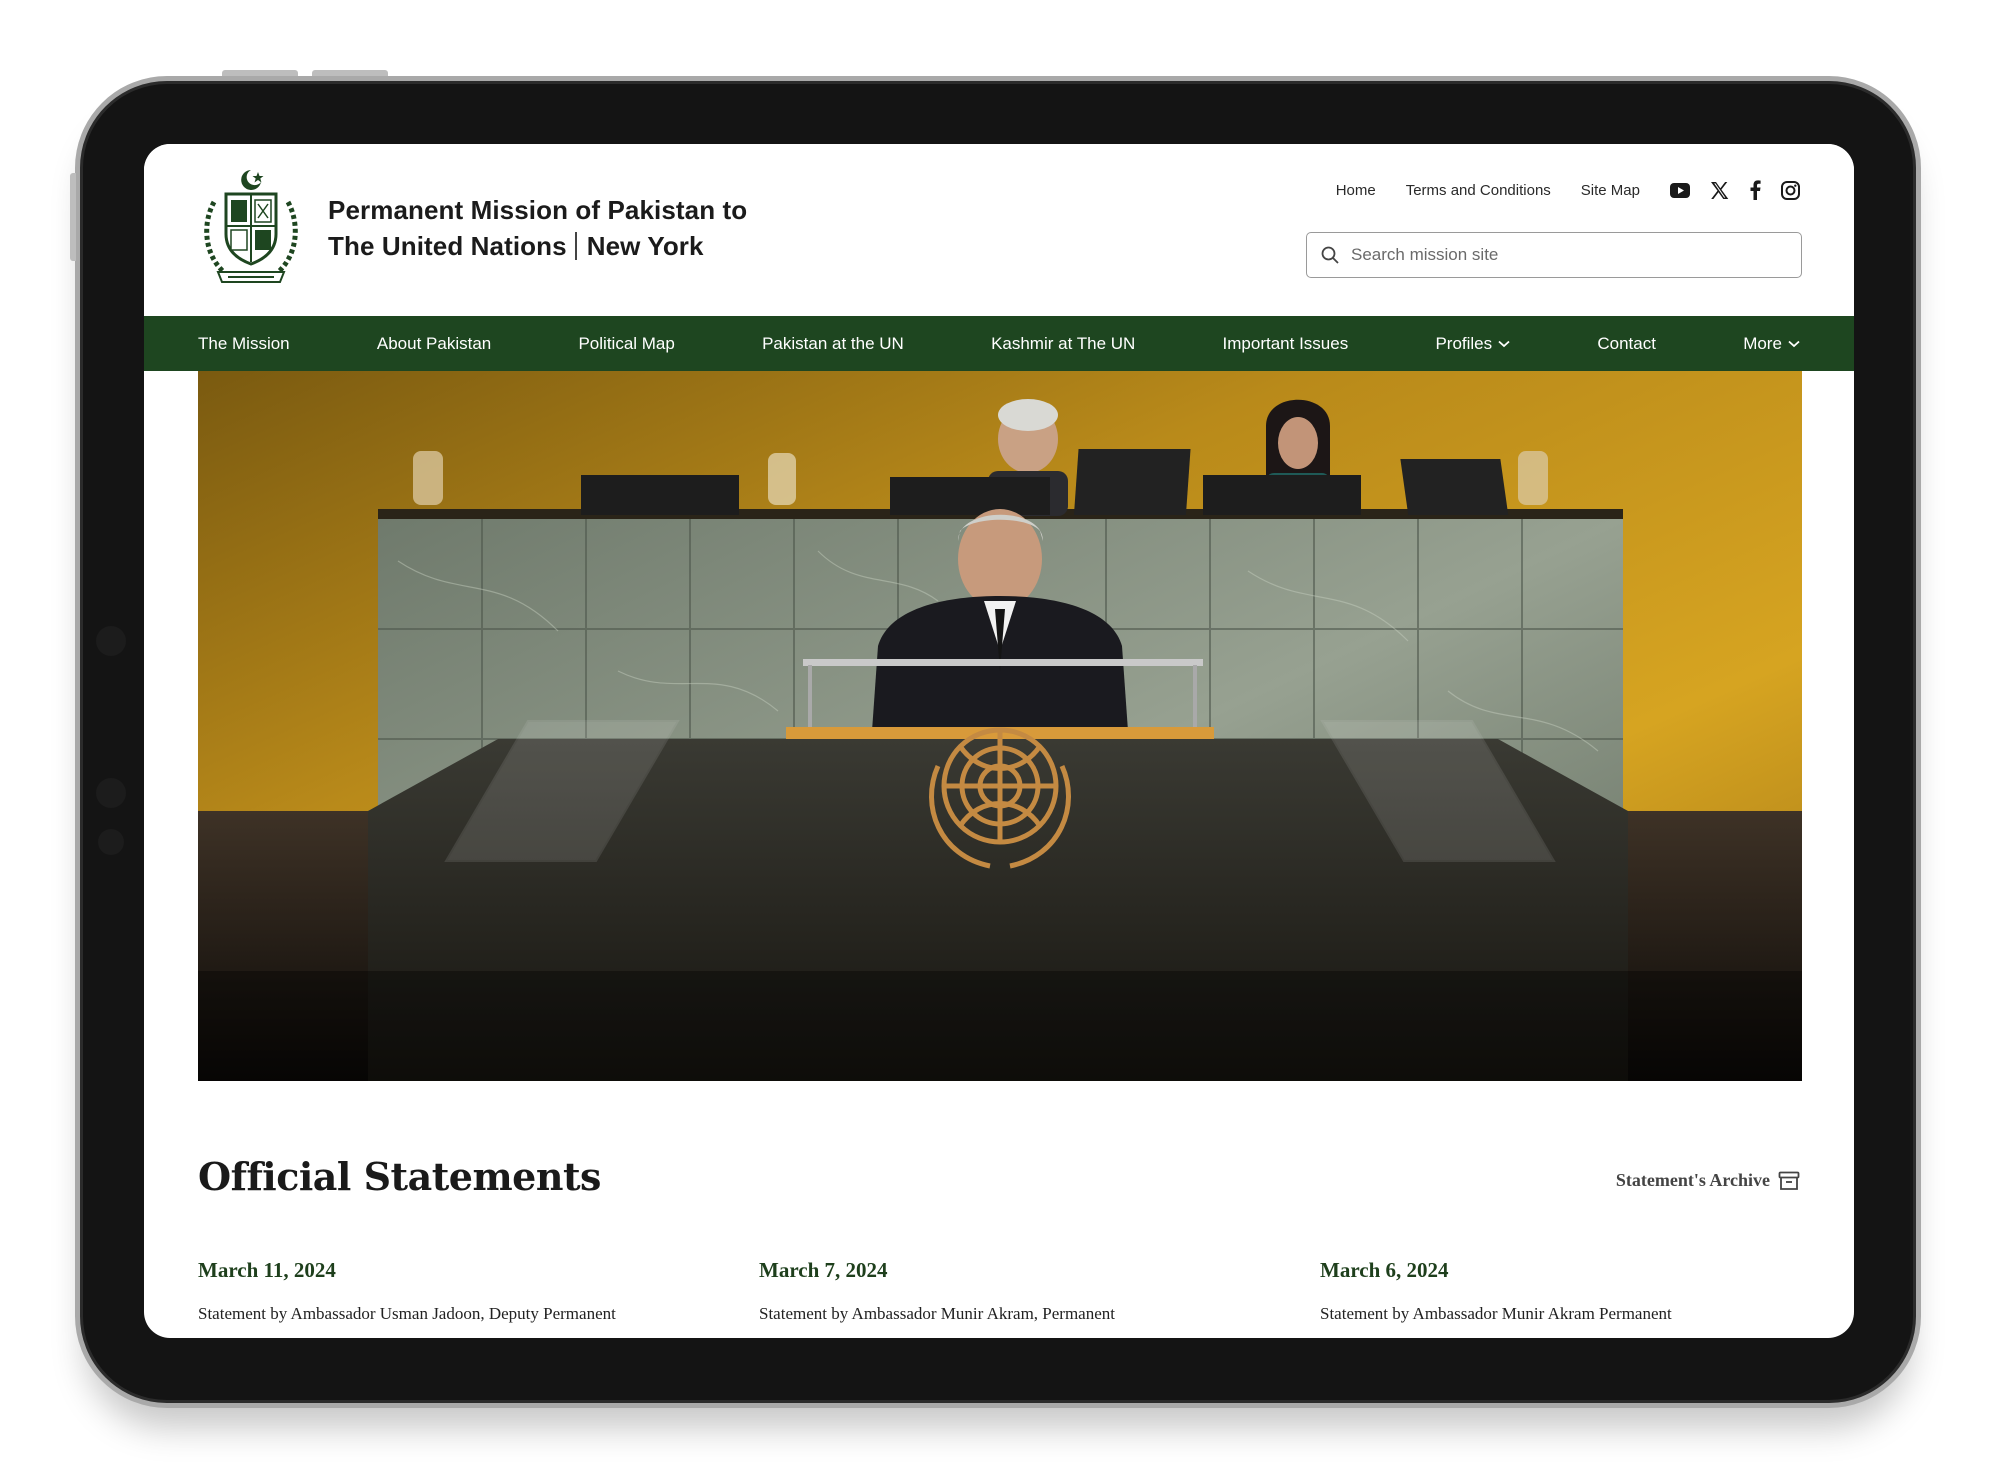 This screenshot has width=1994, height=1479. Describe the element at coordinates (1568, 190) in the screenshot. I see `utility-links: Home Terms and Conditions Site Map` at that location.